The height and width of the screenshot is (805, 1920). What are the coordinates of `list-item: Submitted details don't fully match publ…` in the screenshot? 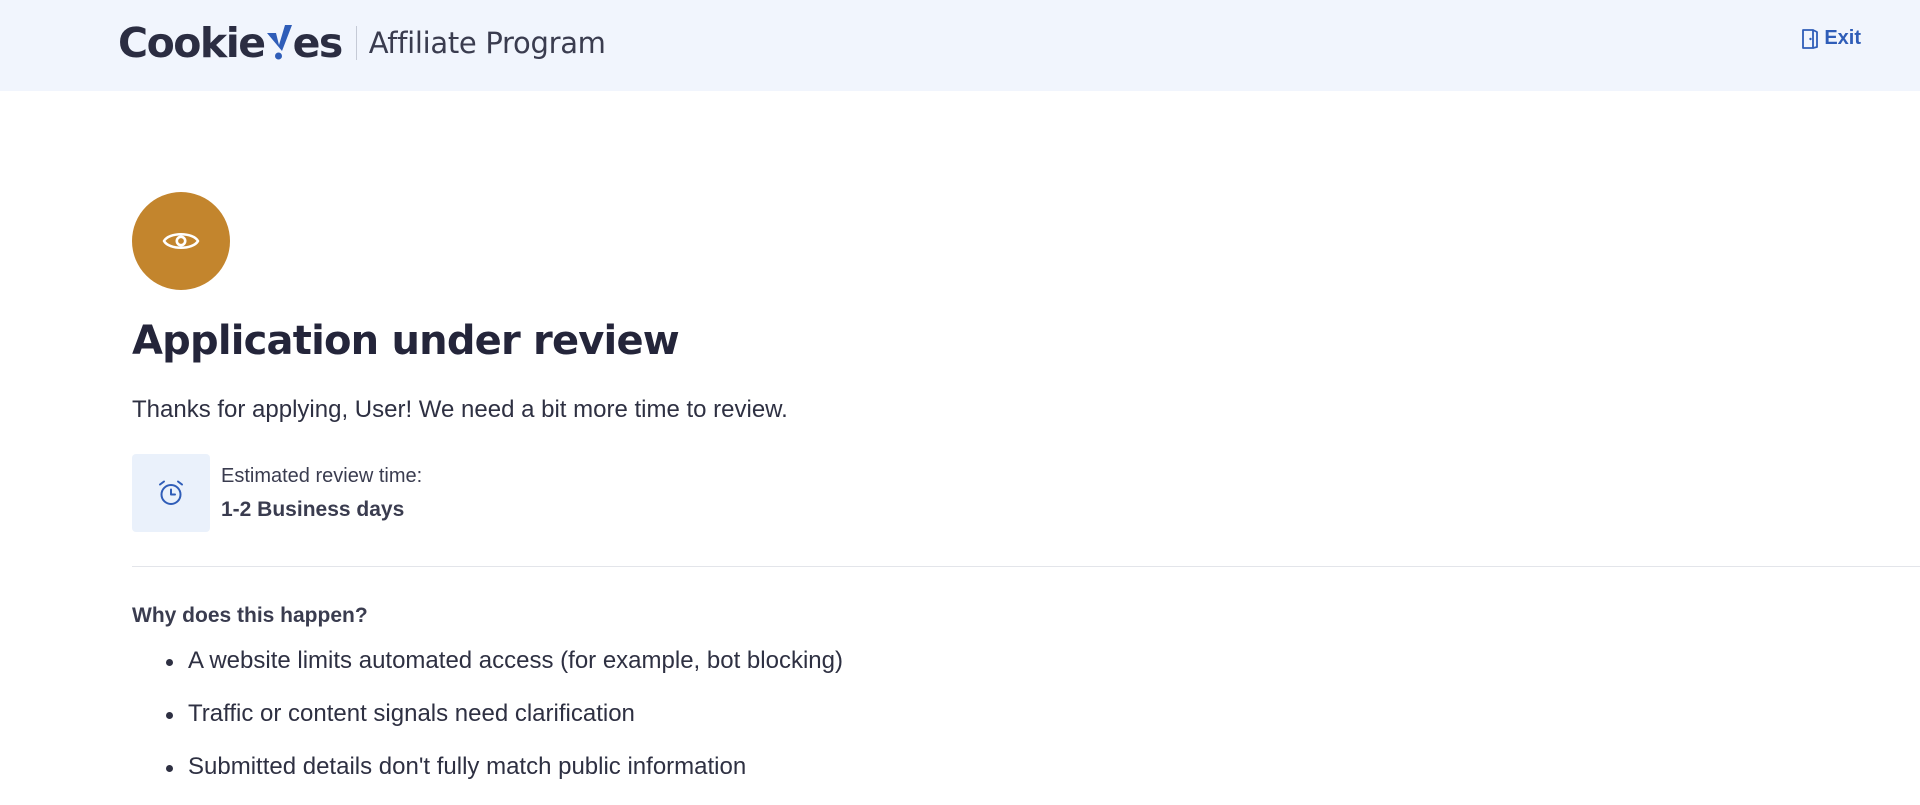 It's located at (487, 778).